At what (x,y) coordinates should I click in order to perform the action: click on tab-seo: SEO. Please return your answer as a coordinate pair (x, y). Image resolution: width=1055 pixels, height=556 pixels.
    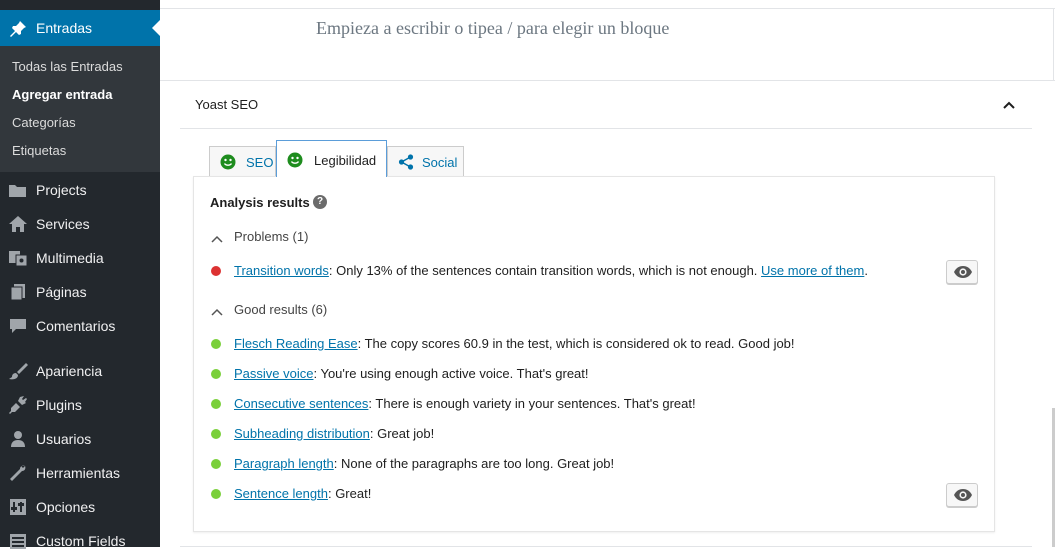
    Looking at the image, I should click on (242, 161).